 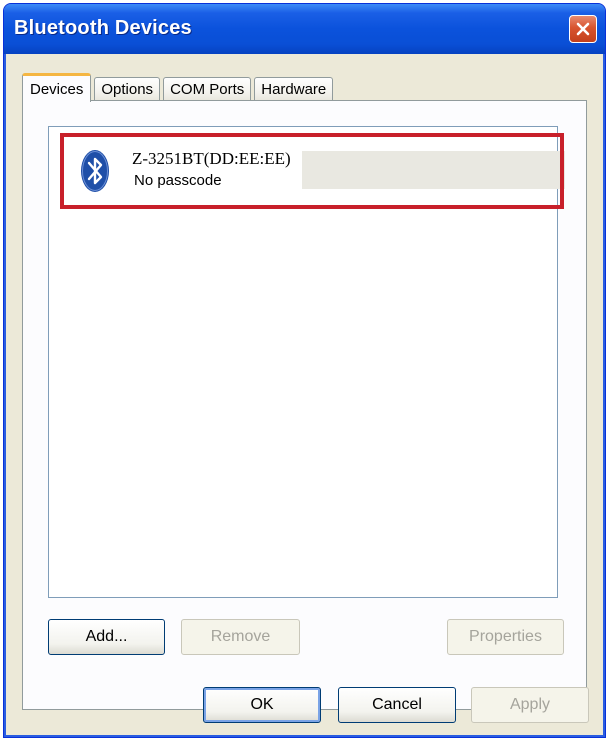 I want to click on cancel-button-label: Cancel, so click(x=397, y=704).